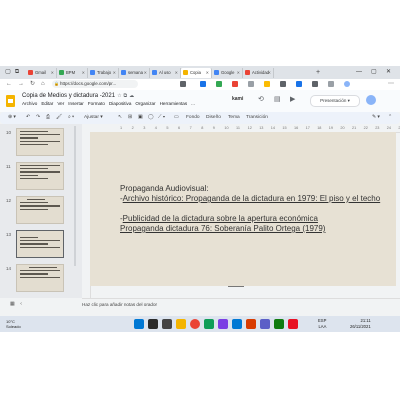 This screenshot has width=400, height=400. Describe the element at coordinates (8, 72) in the screenshot. I see `window-menu-icon: ▢` at that location.